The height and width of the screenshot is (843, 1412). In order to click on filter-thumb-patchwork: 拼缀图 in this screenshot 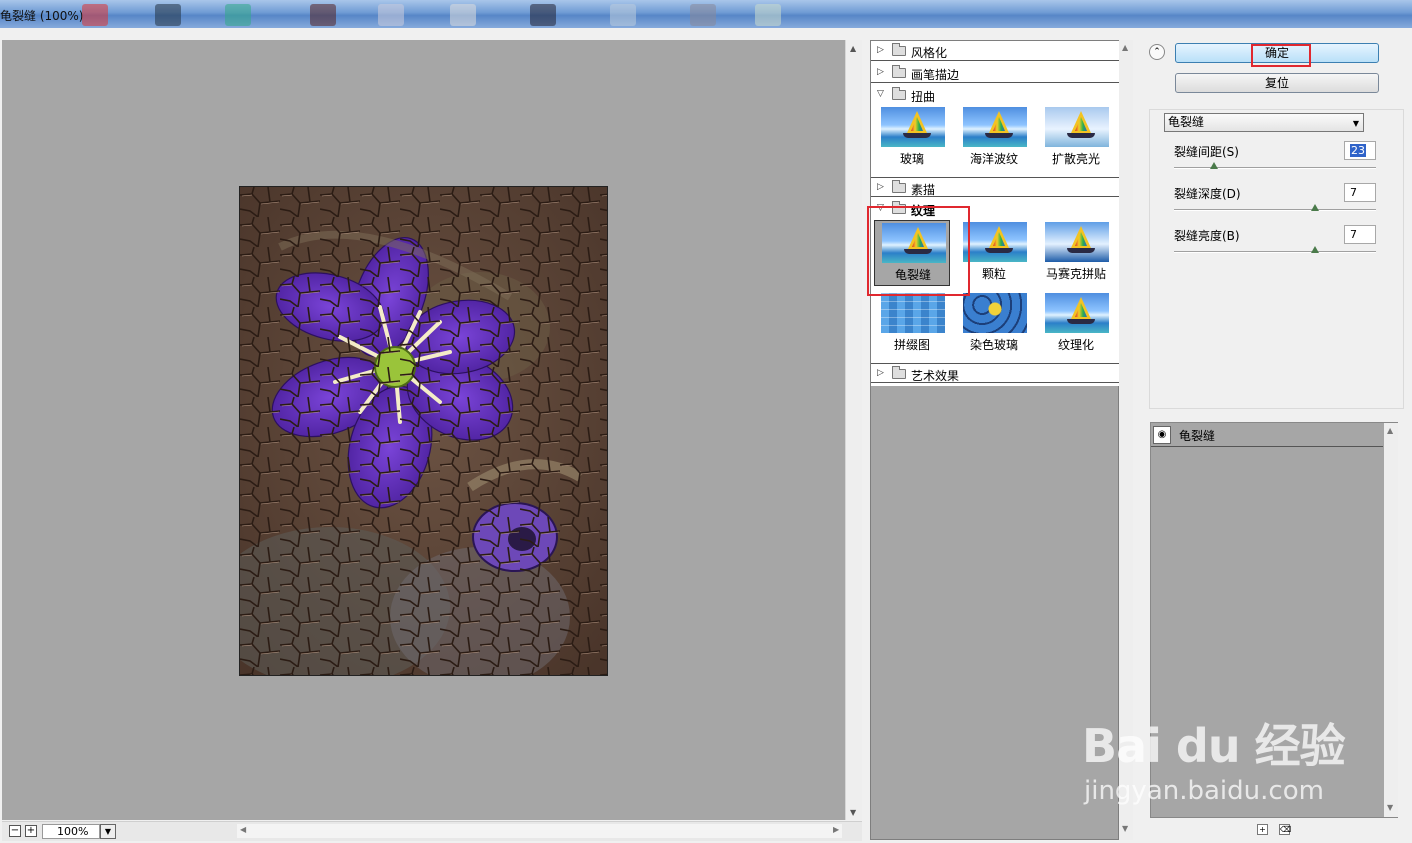, I will do `click(912, 324)`.